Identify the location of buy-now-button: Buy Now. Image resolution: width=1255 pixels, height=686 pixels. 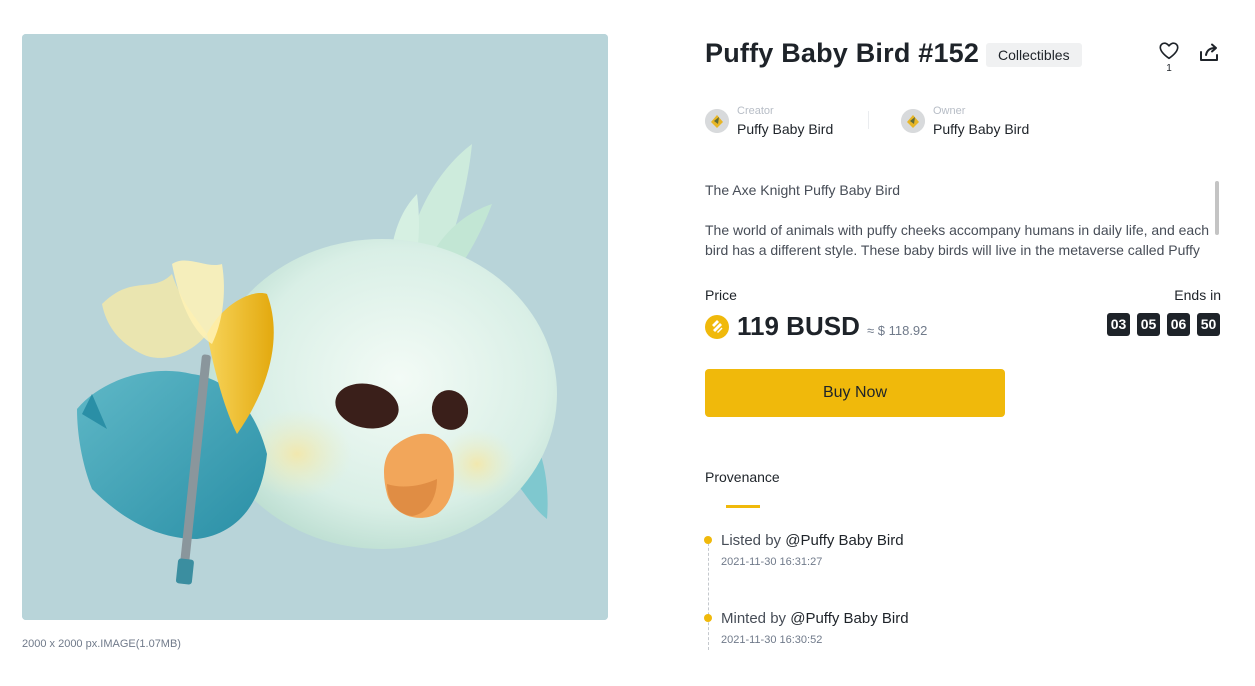
(855, 393).